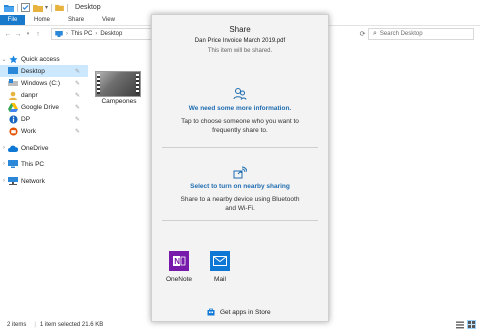  What do you see at coordinates (245, 312) in the screenshot?
I see `store-link-label: Get apps in Store` at bounding box center [245, 312].